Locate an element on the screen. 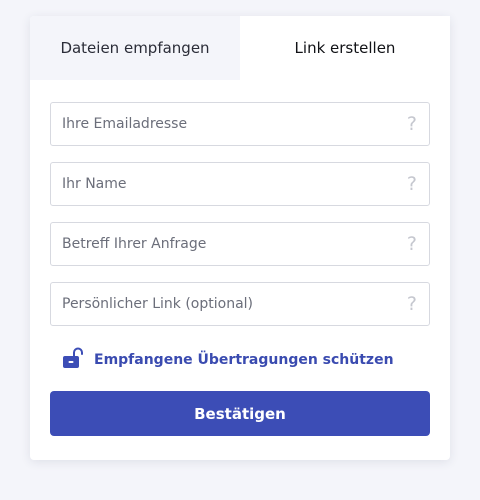  tab-receive-files: Dateien empfangen is located at coordinates (135, 48).